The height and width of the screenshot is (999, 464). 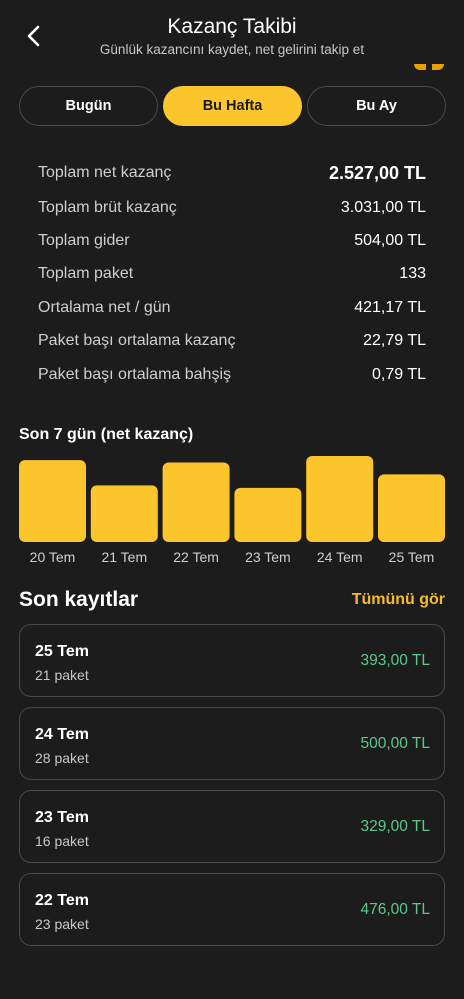 What do you see at coordinates (104, 307) in the screenshot?
I see `stat-label: Ortalama net / gün` at bounding box center [104, 307].